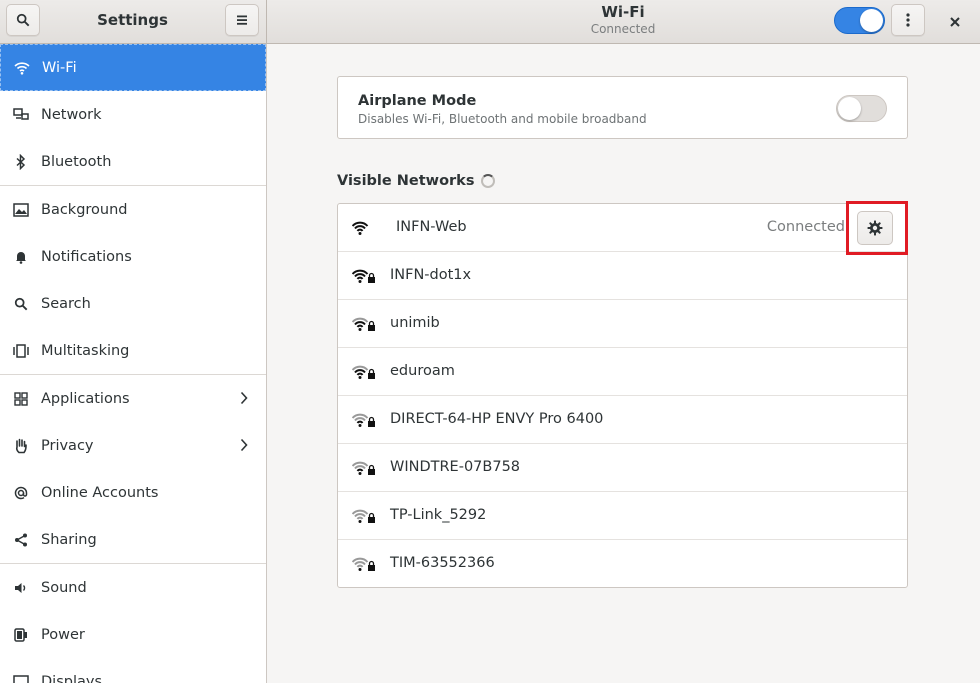 Image resolution: width=980 pixels, height=683 pixels. Describe the element at coordinates (21, 588) in the screenshot. I see `speaker-icon` at that location.